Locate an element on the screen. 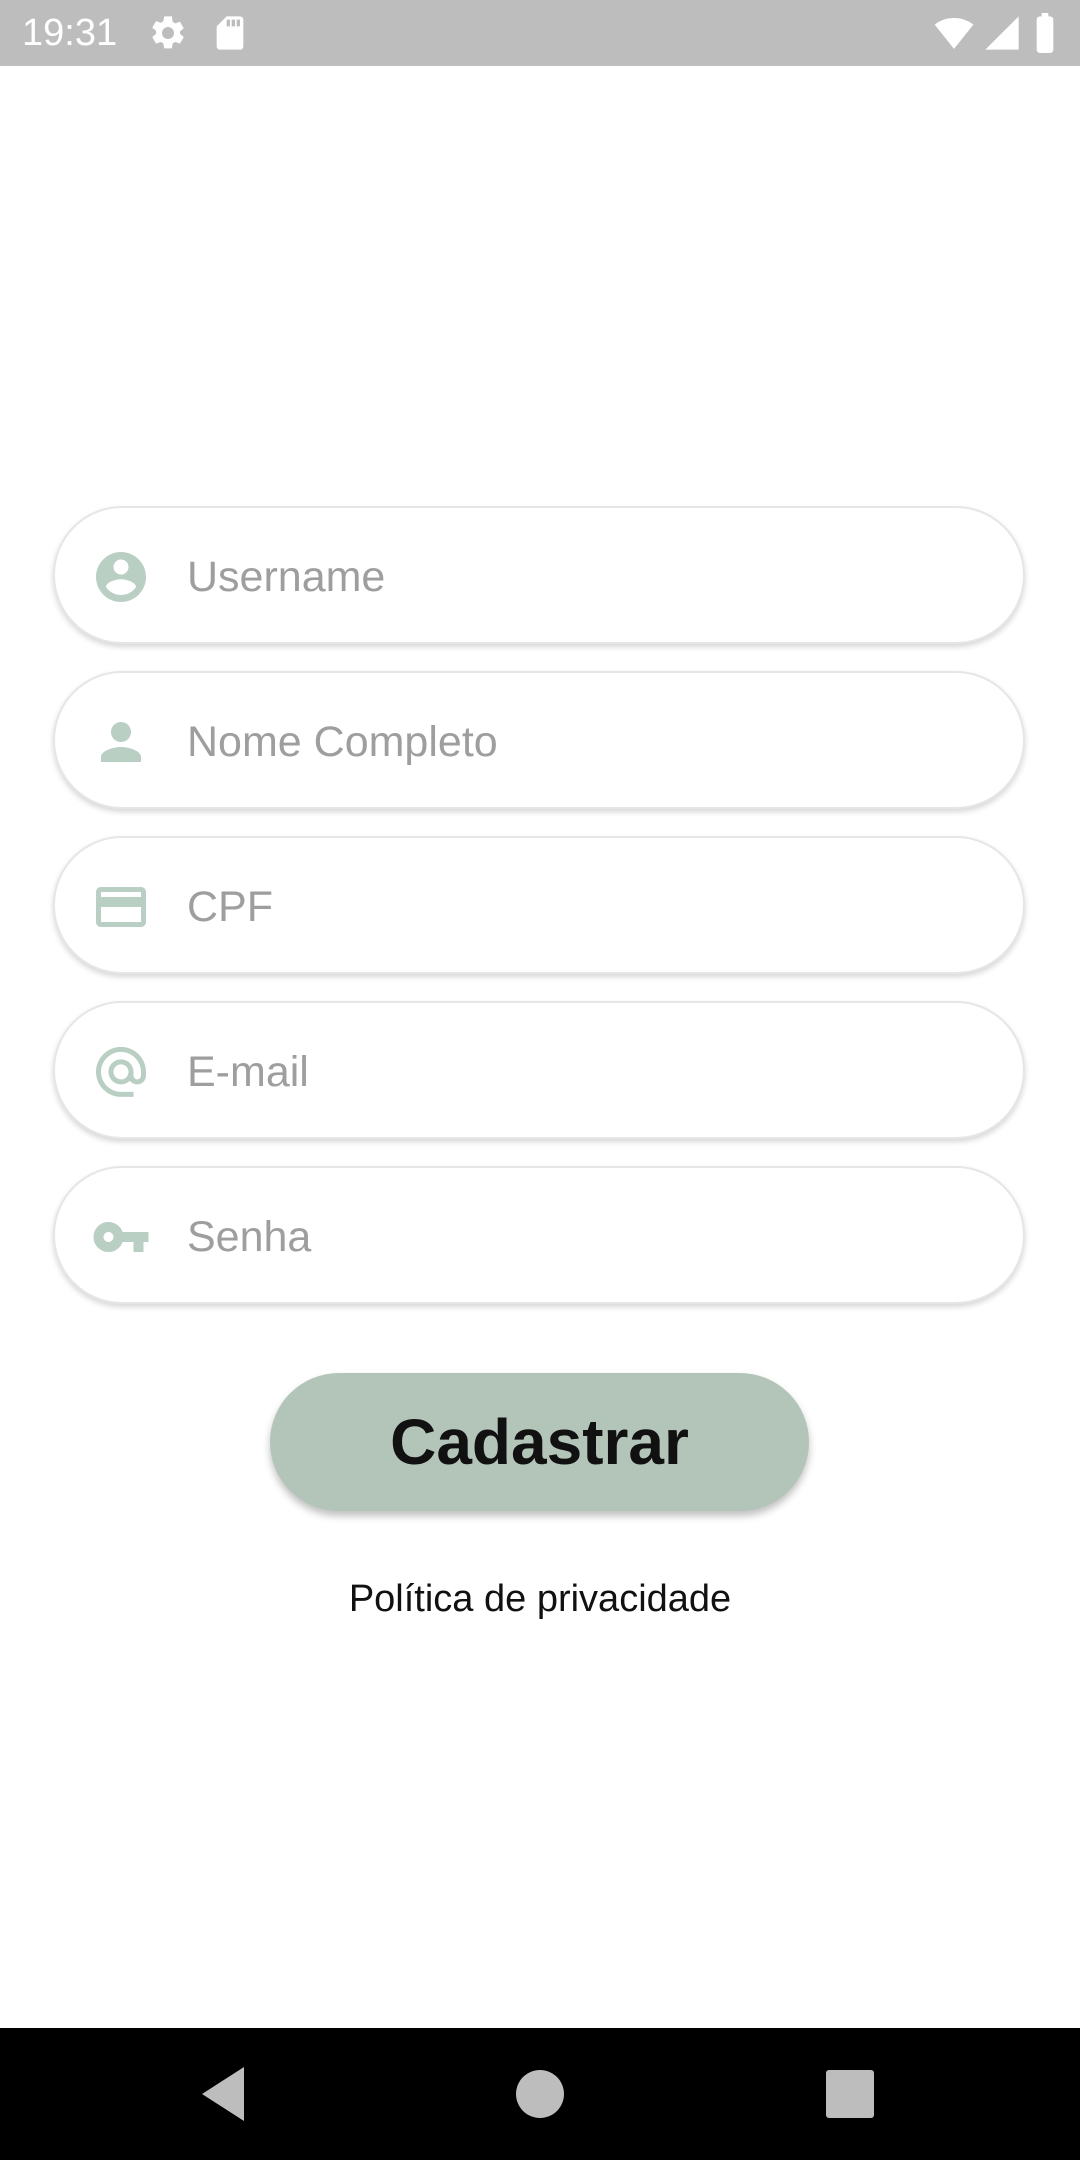 The height and width of the screenshot is (2160, 1080). password-field is located at coordinates (539, 1235).